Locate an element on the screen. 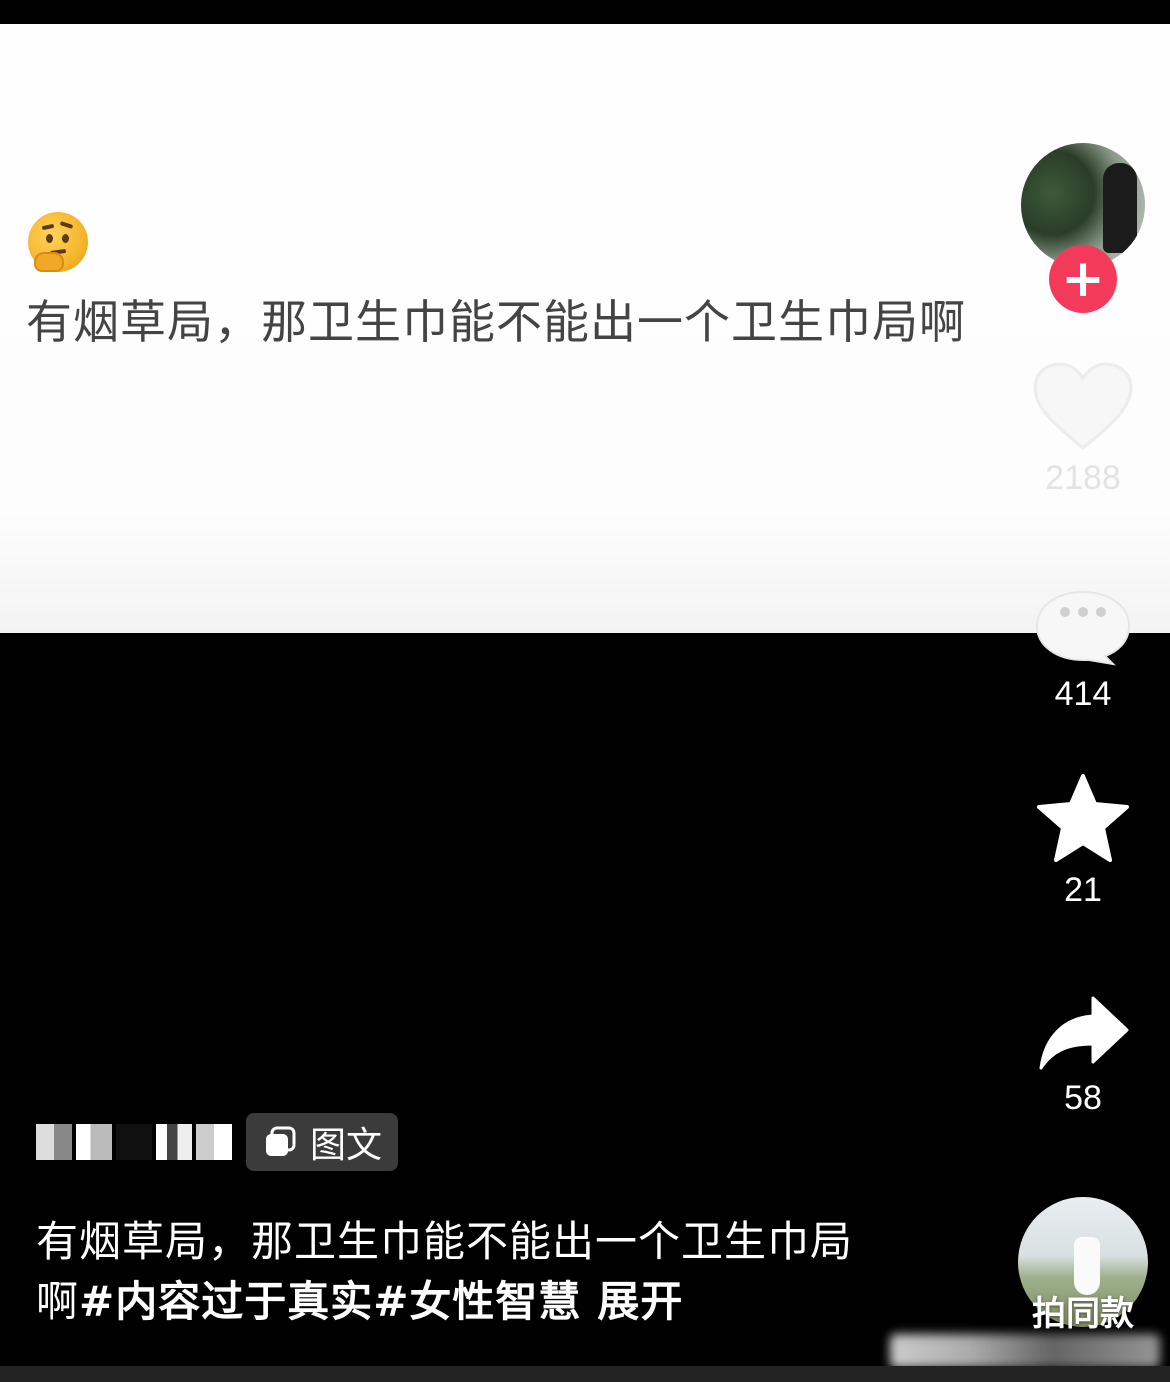 Image resolution: width=1170 pixels, height=1382 pixels. plus-icon: + is located at coordinates (1083, 279).